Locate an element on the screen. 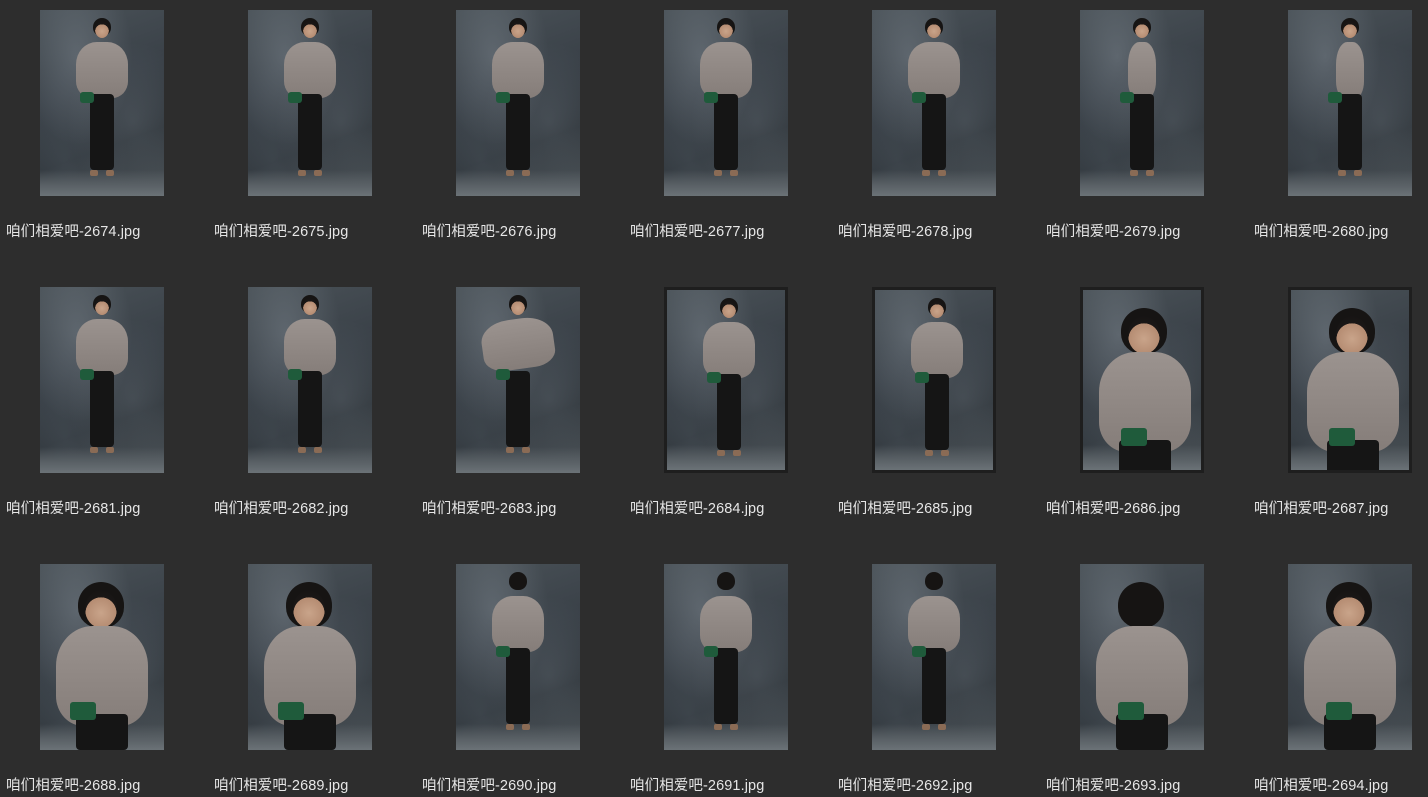  file-item: 咱们相爱吧-2674.jpg is located at coordinates (106, 135).